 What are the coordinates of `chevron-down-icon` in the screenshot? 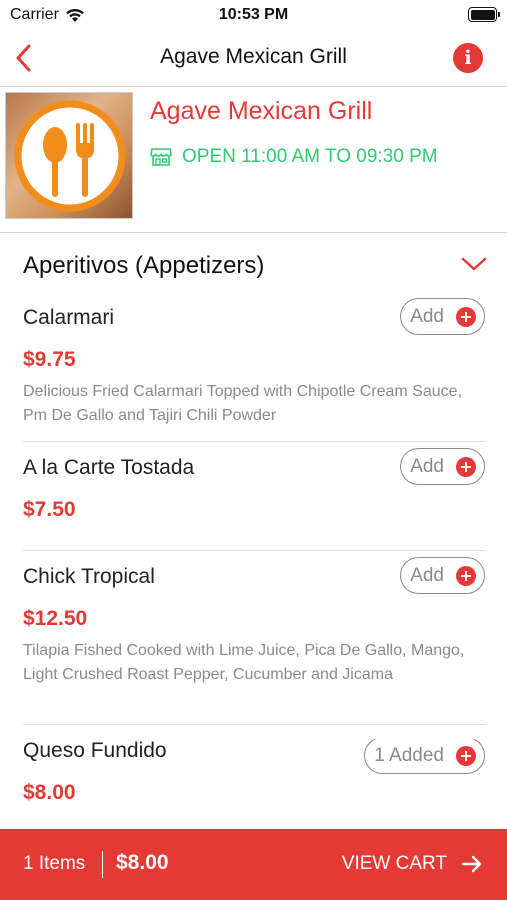 It's located at (474, 264).